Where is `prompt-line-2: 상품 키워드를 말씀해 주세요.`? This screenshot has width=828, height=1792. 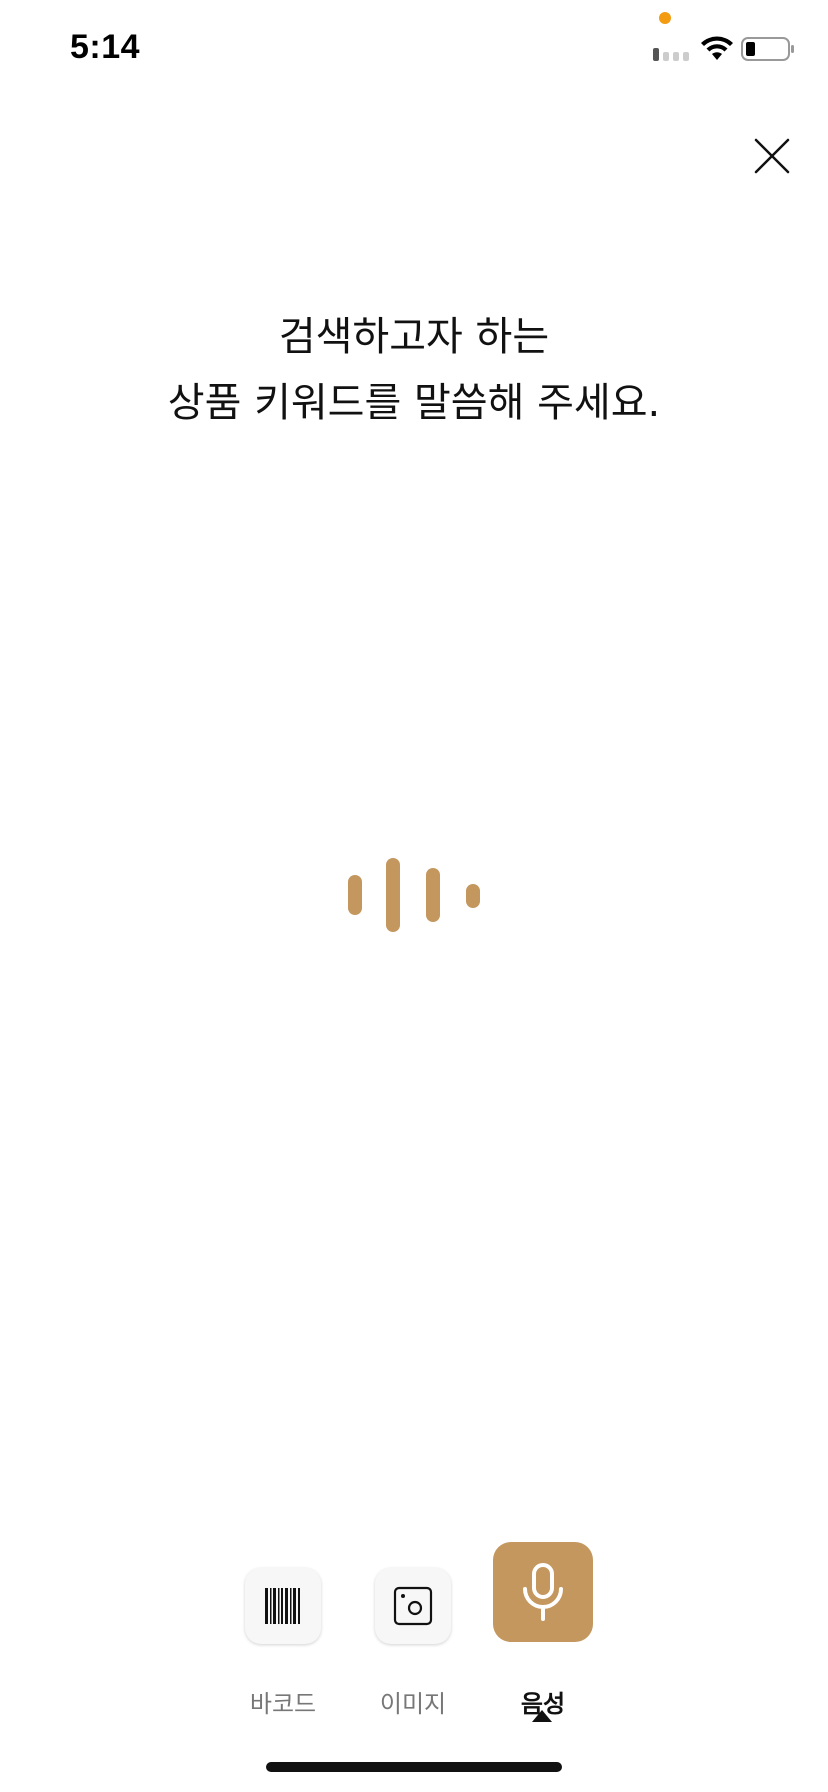
prompt-line-2: 상품 키워드를 말씀해 주세요. is located at coordinates (414, 403).